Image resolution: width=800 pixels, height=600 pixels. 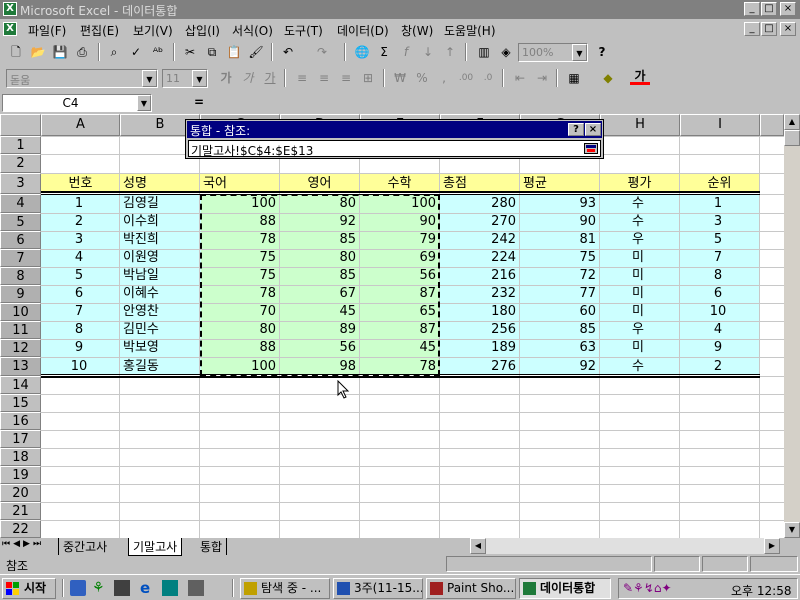 I want to click on table-cell: 우, so click(x=638, y=239).